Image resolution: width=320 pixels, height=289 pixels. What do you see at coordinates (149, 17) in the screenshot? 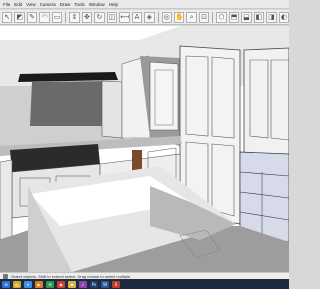
I see `paint-bucket-icon: ◈` at bounding box center [149, 17].